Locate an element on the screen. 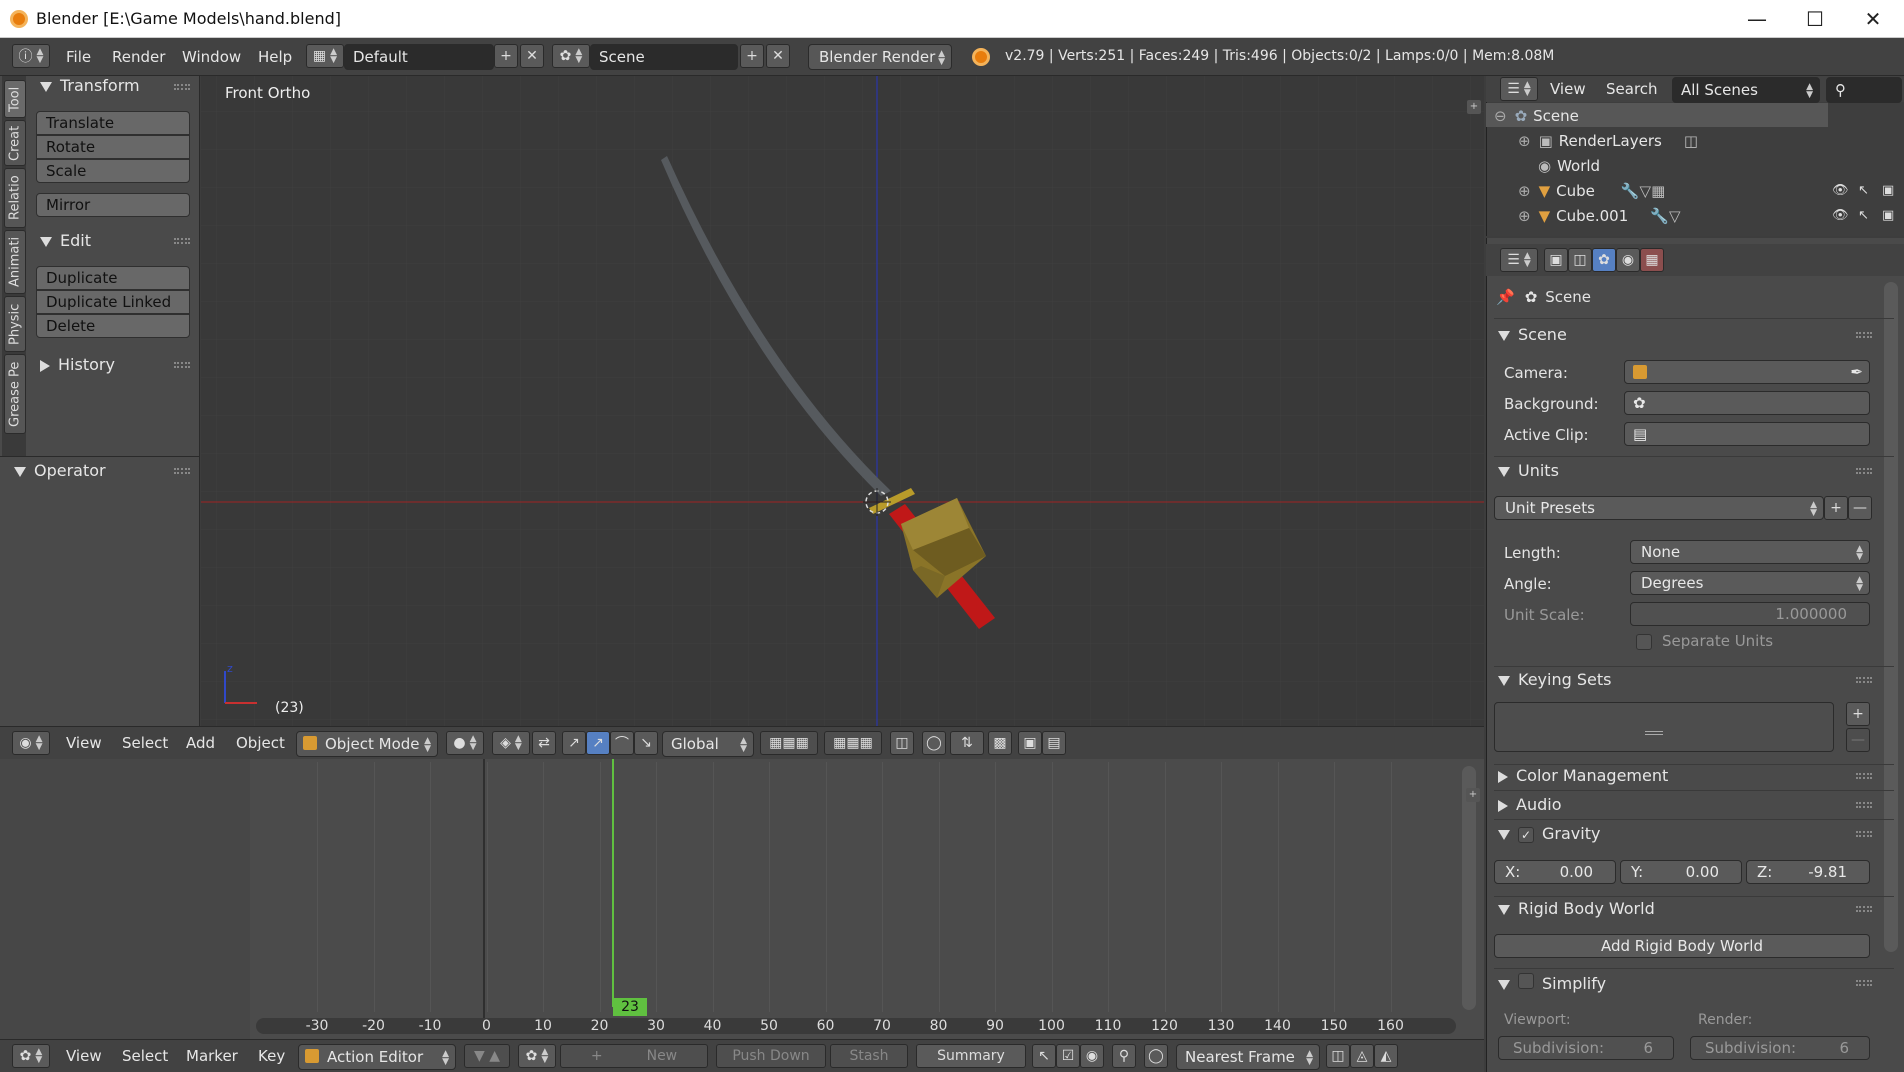  transform-orientation-select: Global ▲ ▼ is located at coordinates (708, 744).